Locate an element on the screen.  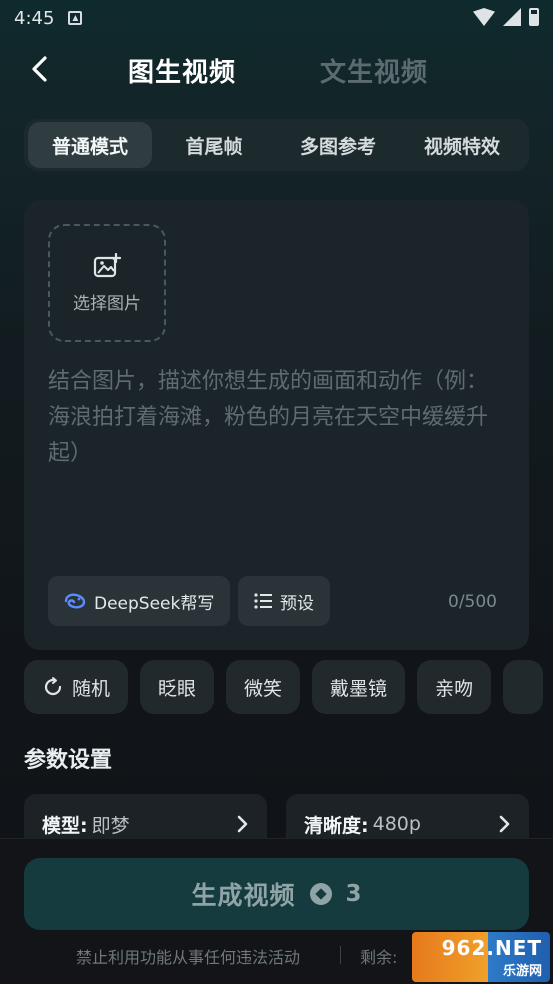
mode-normal: 普通模式 is located at coordinates (90, 145).